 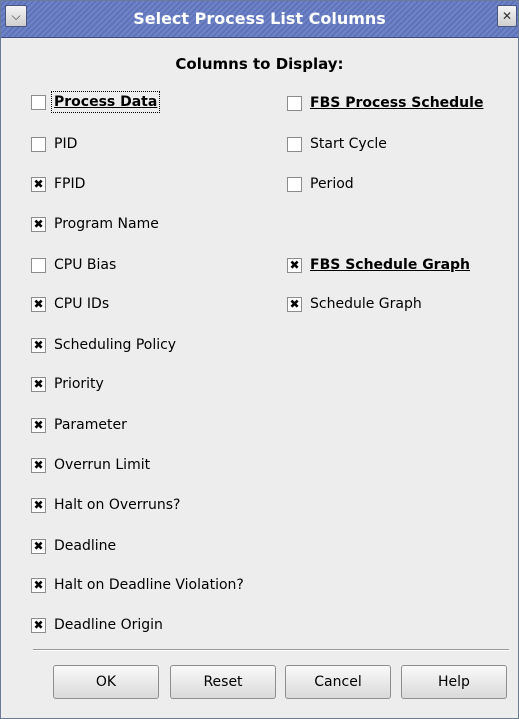 What do you see at coordinates (507, 16) in the screenshot?
I see `close-icon: ✕` at bounding box center [507, 16].